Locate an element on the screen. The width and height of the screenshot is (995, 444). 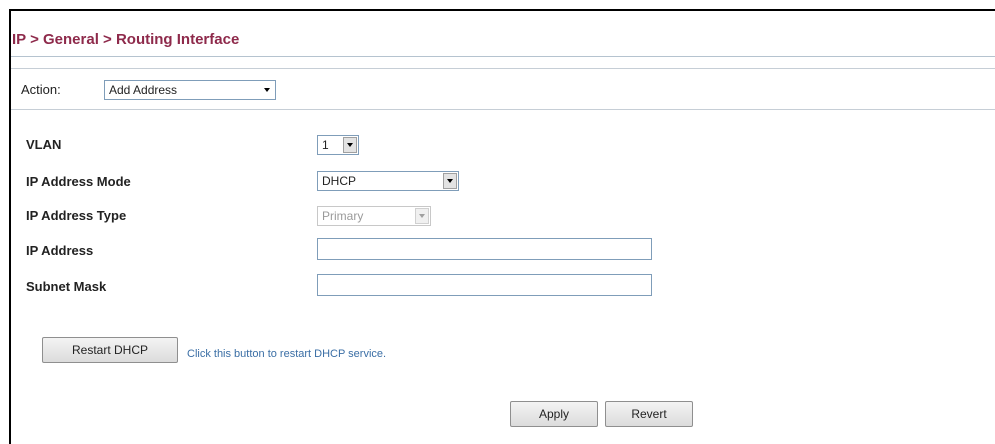
subnet-mask-label: Subnet Mask is located at coordinates (66, 286).